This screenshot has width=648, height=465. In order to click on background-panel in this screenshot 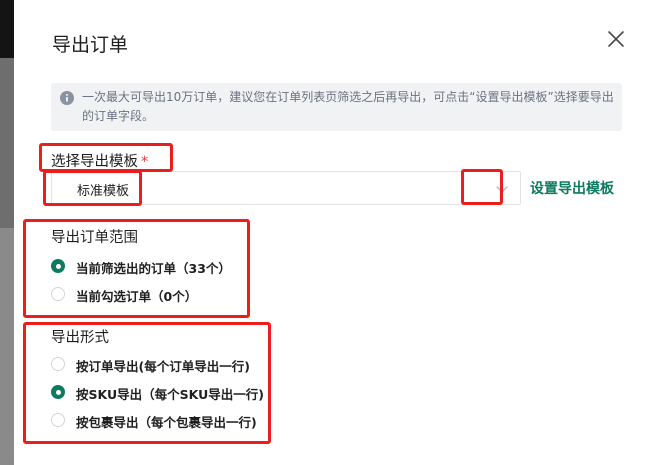, I will do `click(7, 143)`.